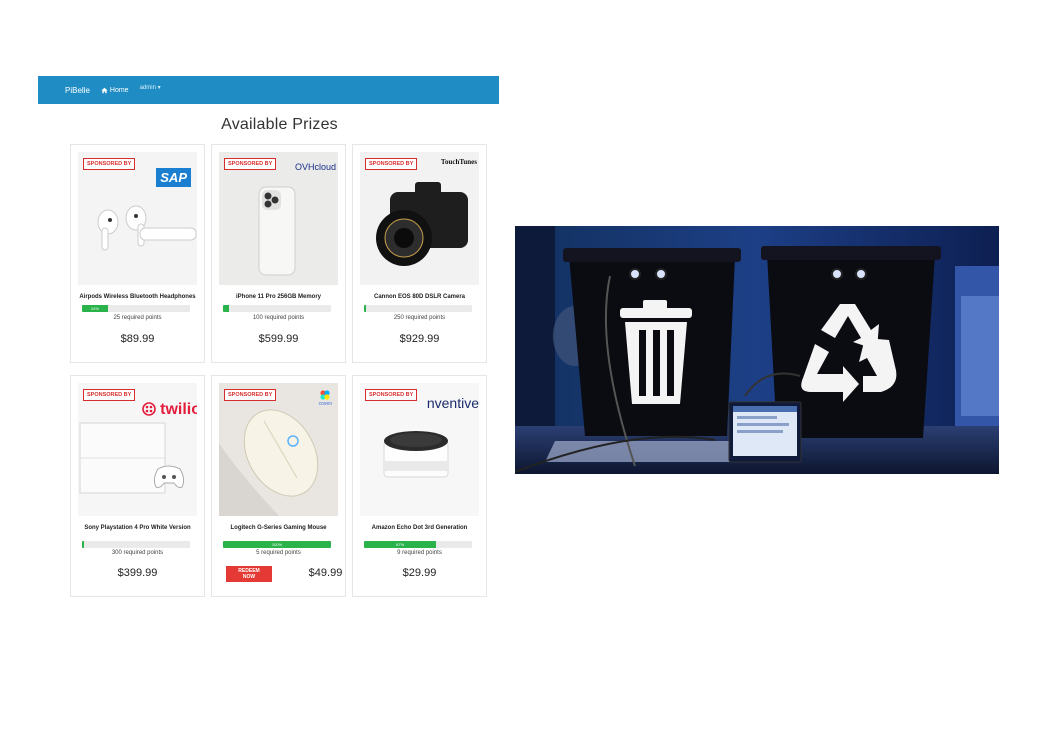  What do you see at coordinates (119, 90) in the screenshot?
I see `home-link-label: Home` at bounding box center [119, 90].